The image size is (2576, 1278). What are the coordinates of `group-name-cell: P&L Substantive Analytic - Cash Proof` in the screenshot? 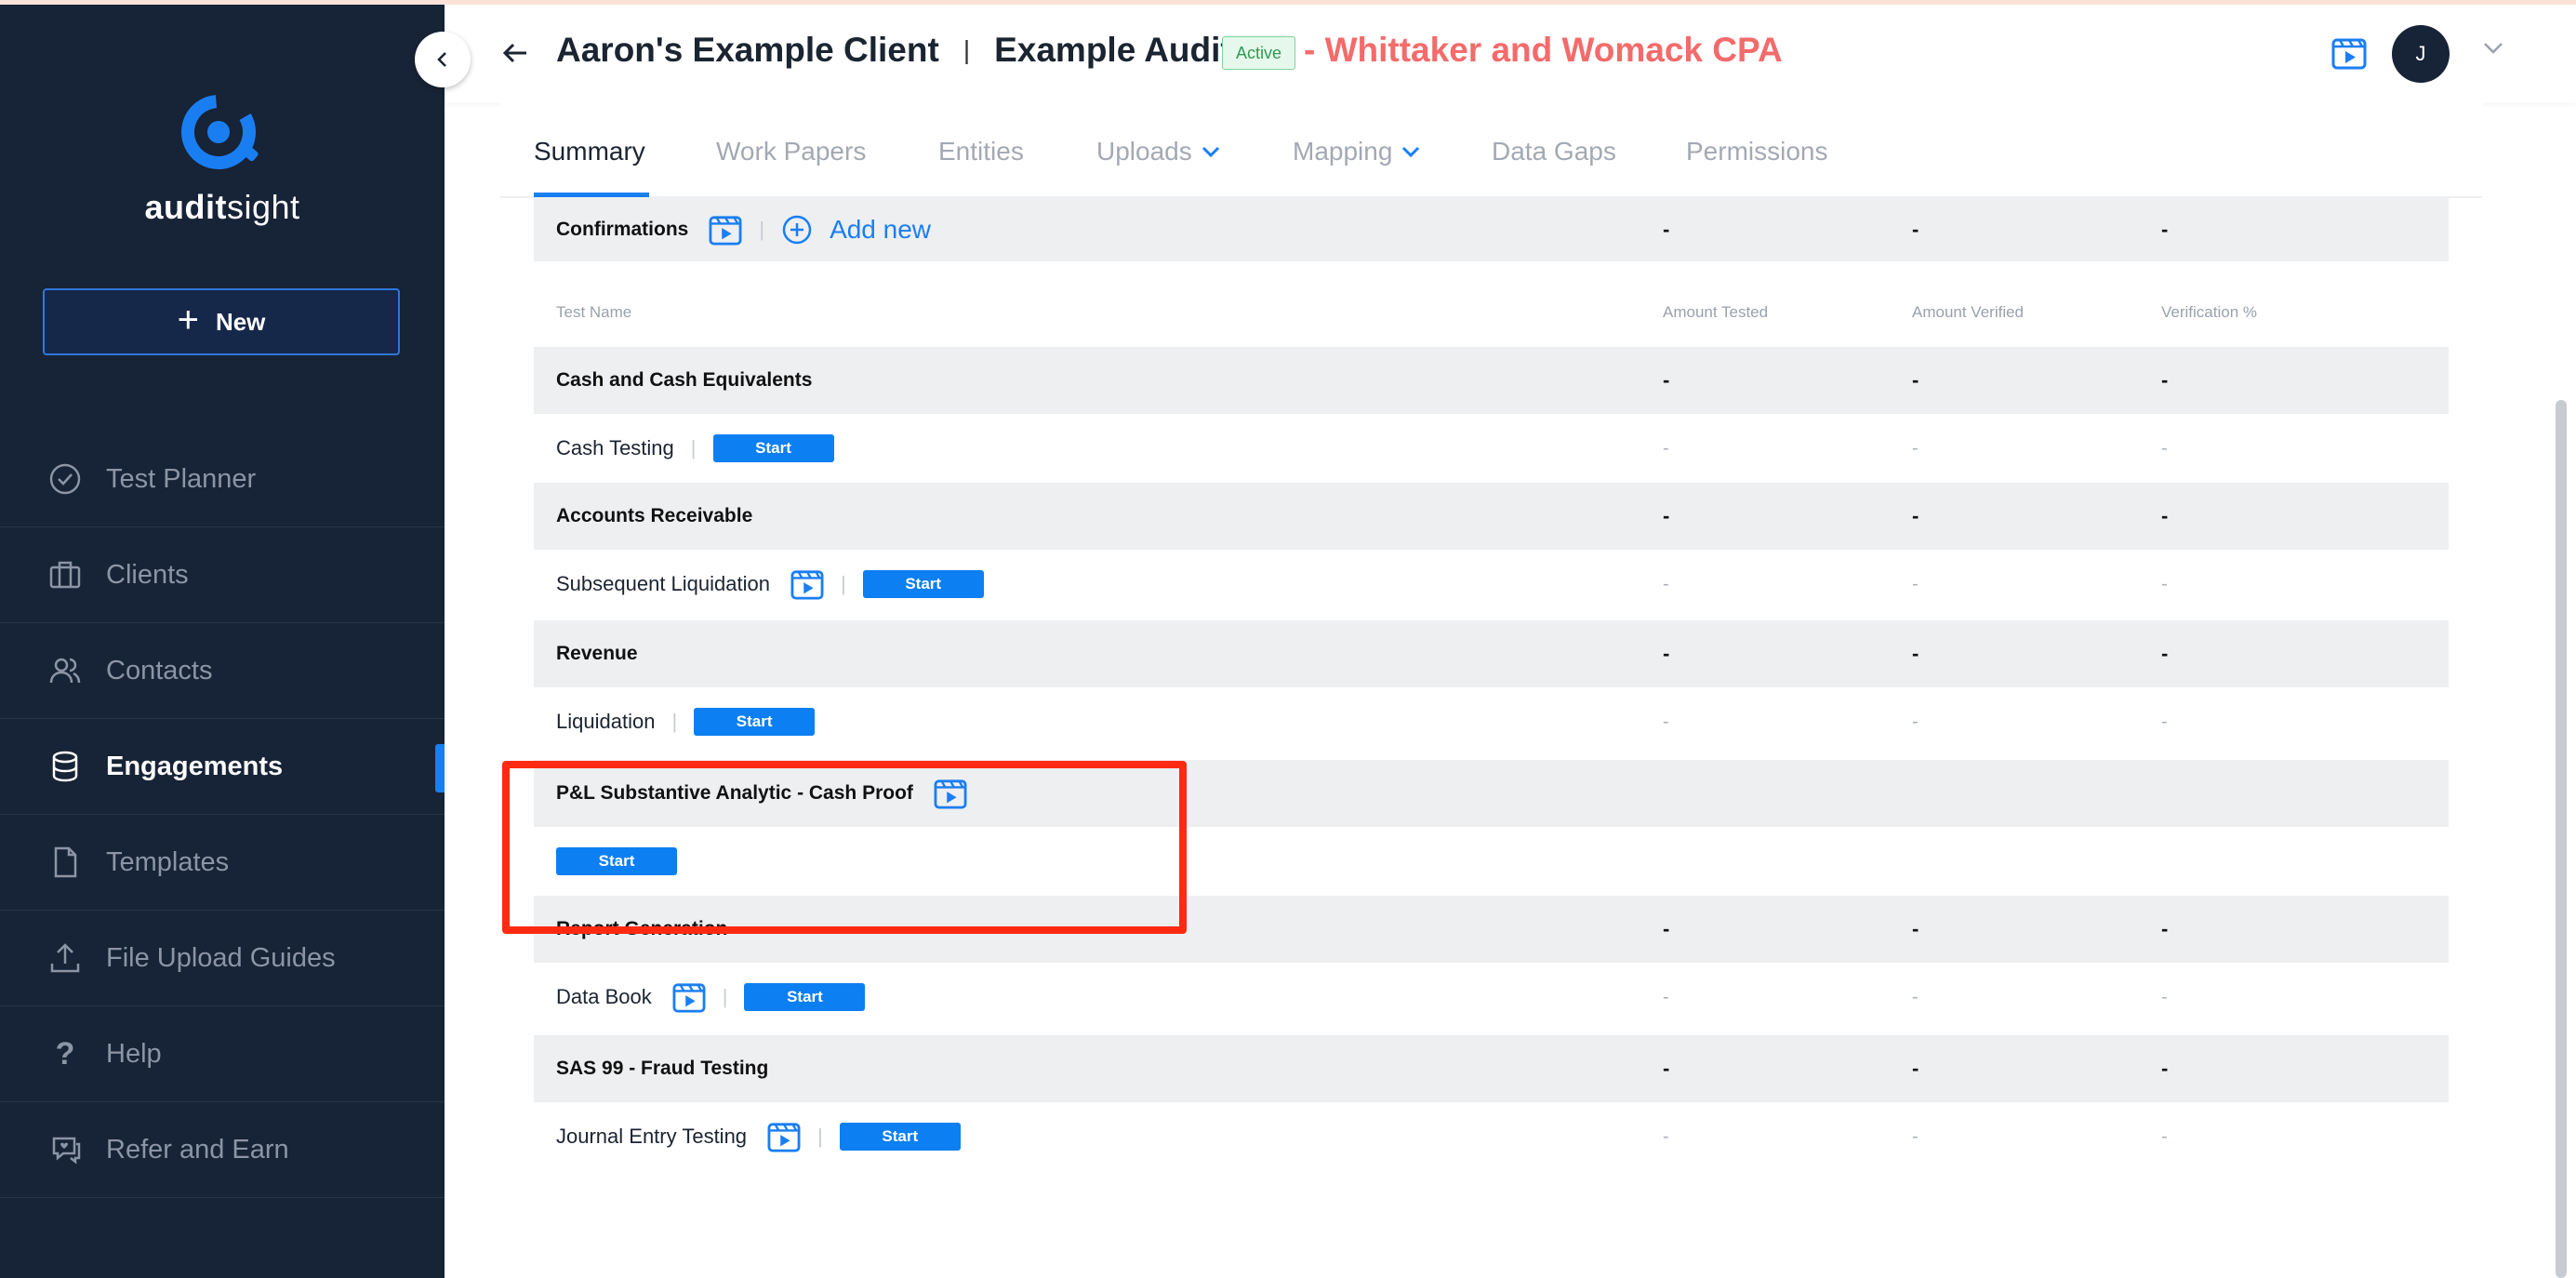 It's located at (761, 793).